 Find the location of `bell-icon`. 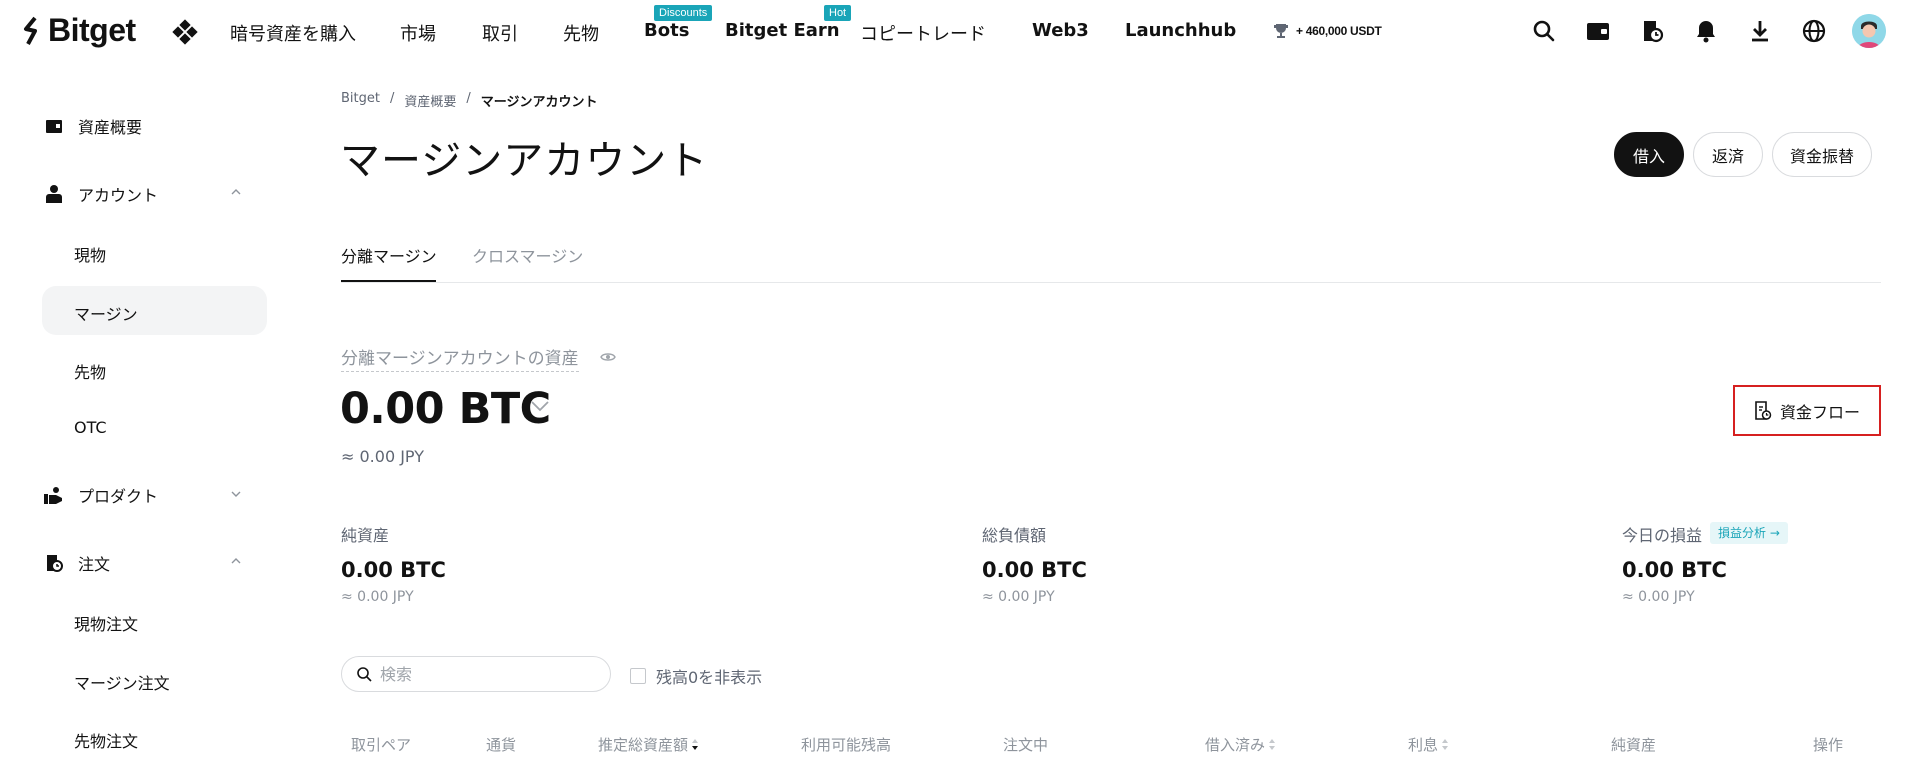

bell-icon is located at coordinates (1706, 31).